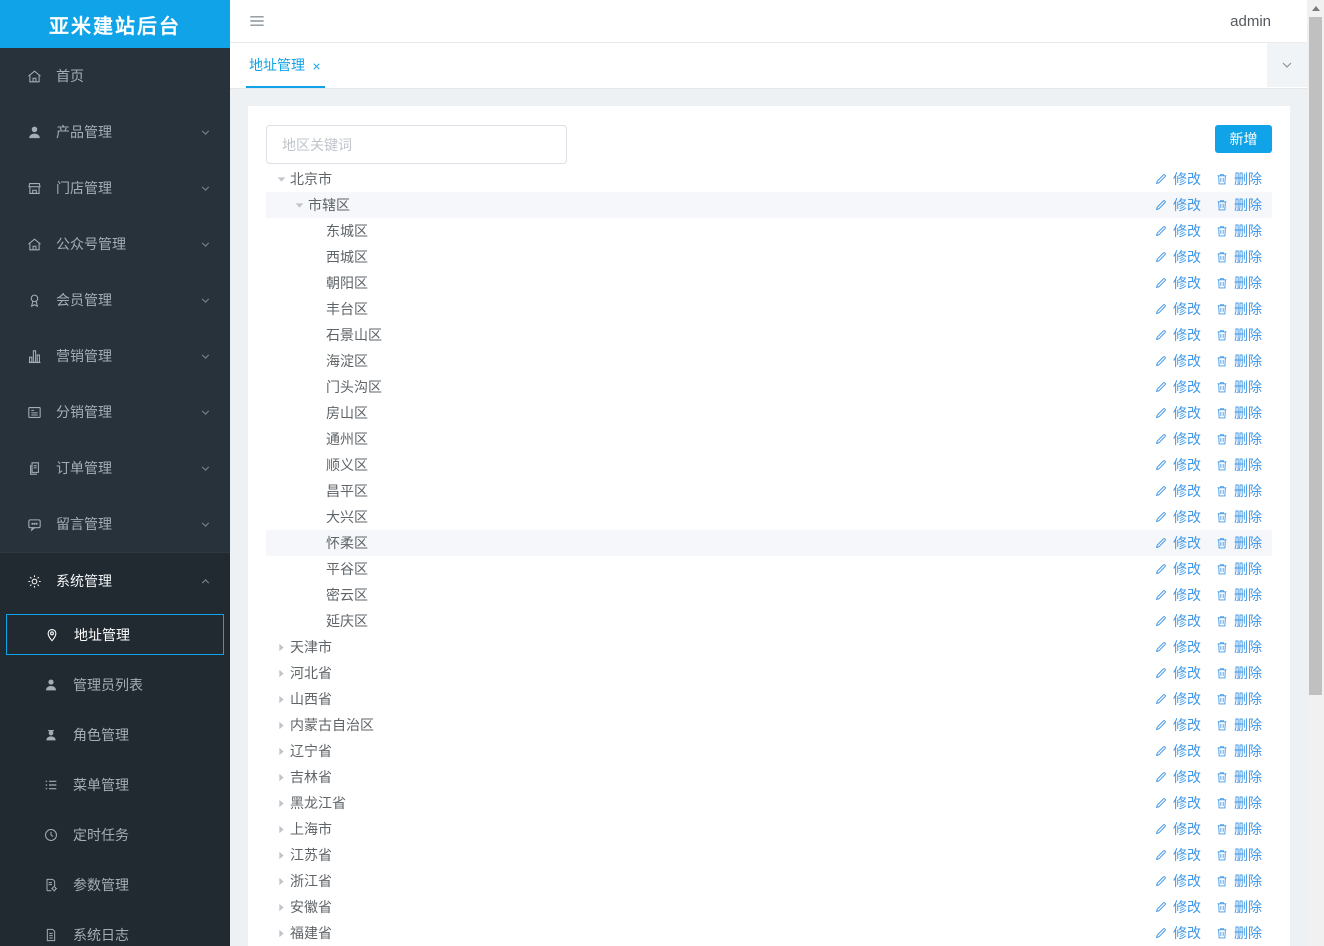 Image resolution: width=1324 pixels, height=946 pixels. I want to click on hamburger-icon, so click(257, 21).